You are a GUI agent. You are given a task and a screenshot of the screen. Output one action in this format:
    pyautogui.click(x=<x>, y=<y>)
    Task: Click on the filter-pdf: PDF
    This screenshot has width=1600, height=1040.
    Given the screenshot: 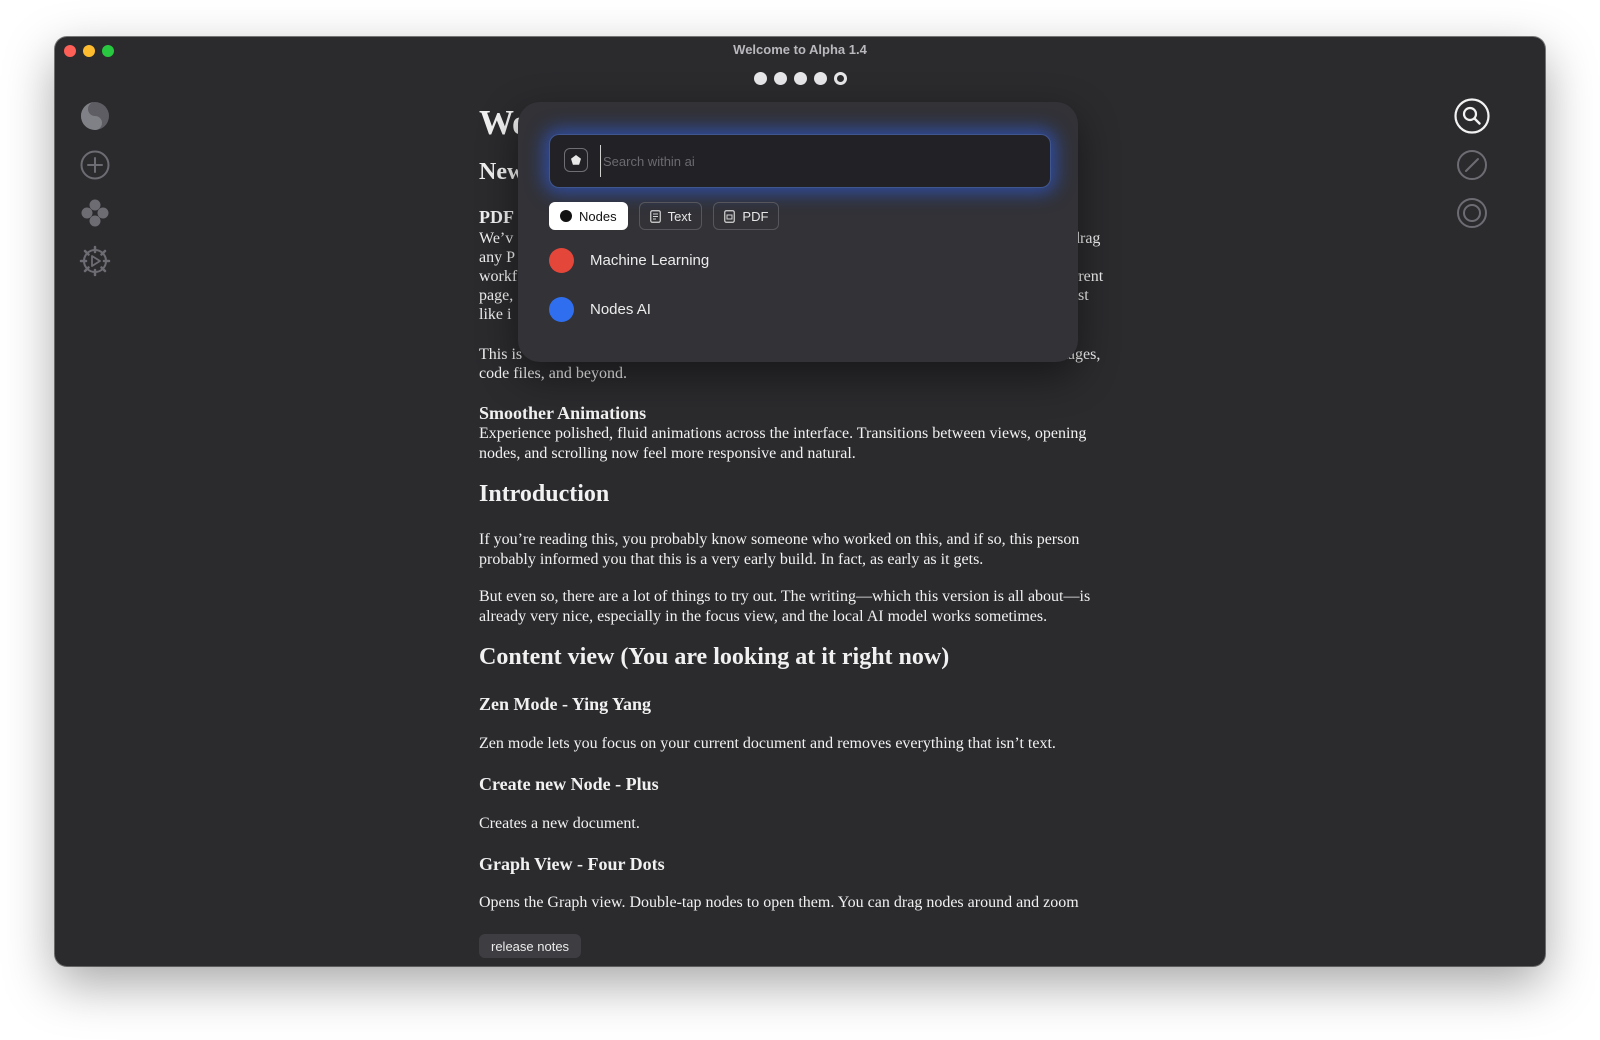 What is the action you would take?
    pyautogui.click(x=746, y=216)
    